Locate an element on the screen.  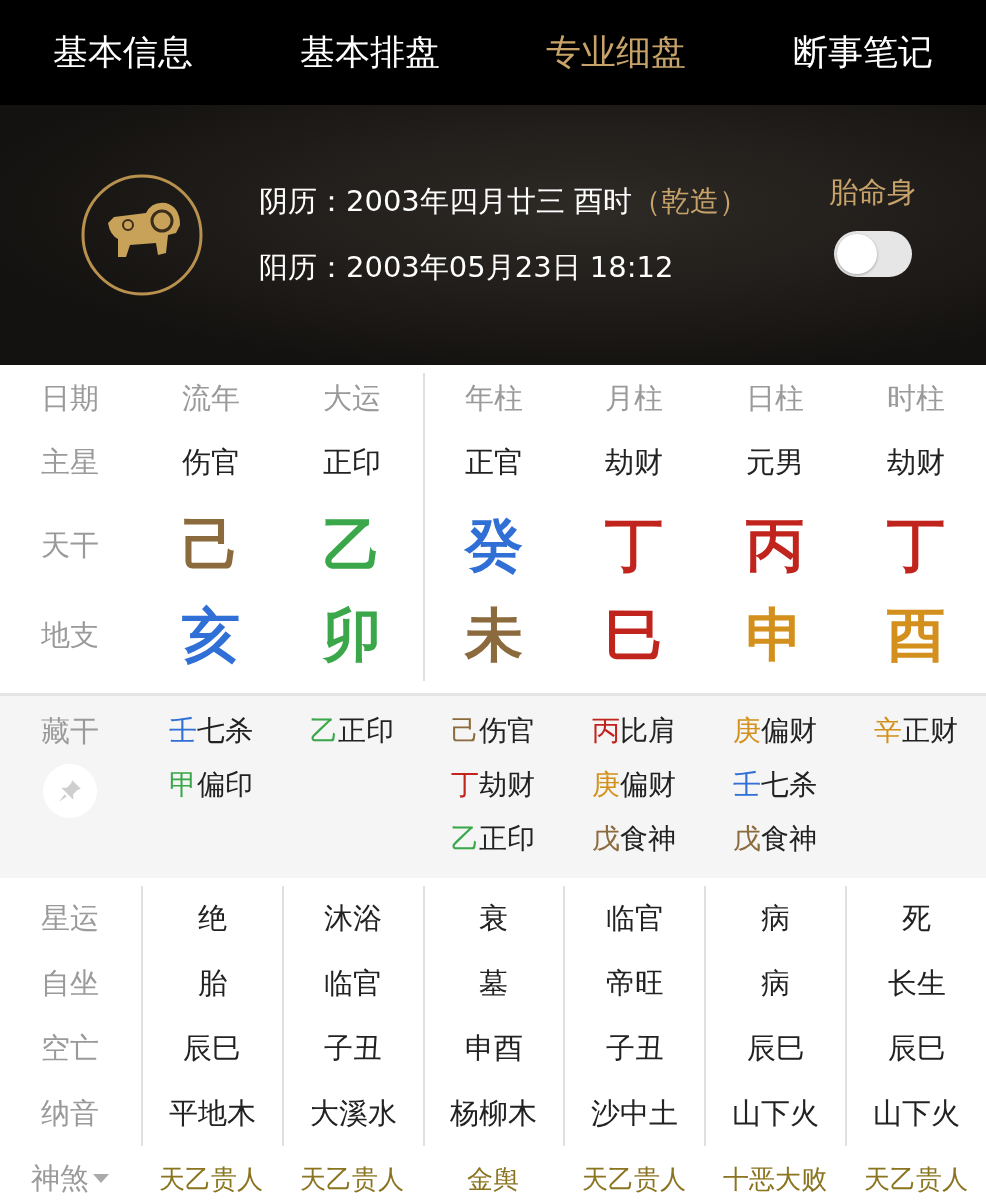
nav-tab: 基本排盘 is located at coordinates (369, 52).